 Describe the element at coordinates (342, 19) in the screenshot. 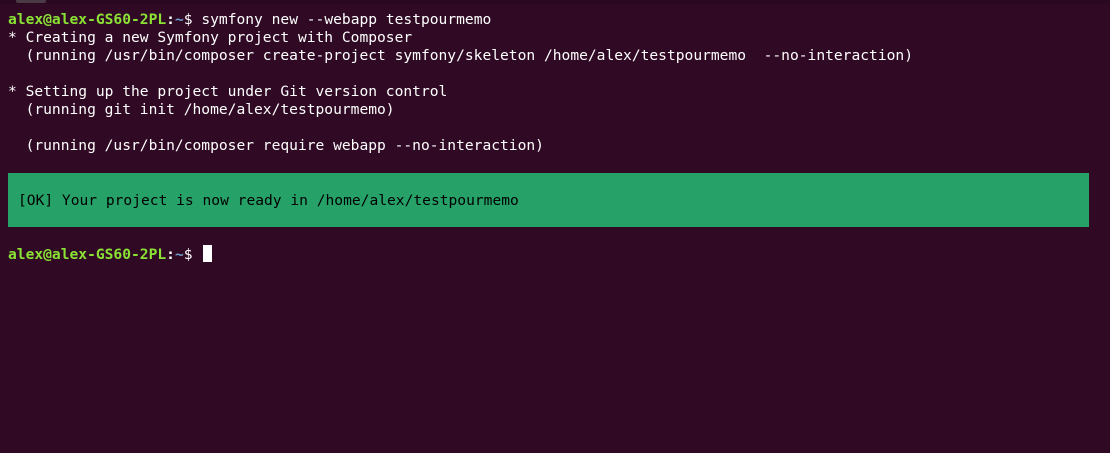

I see `command-text: symfony new --webapp testpourmemo` at that location.